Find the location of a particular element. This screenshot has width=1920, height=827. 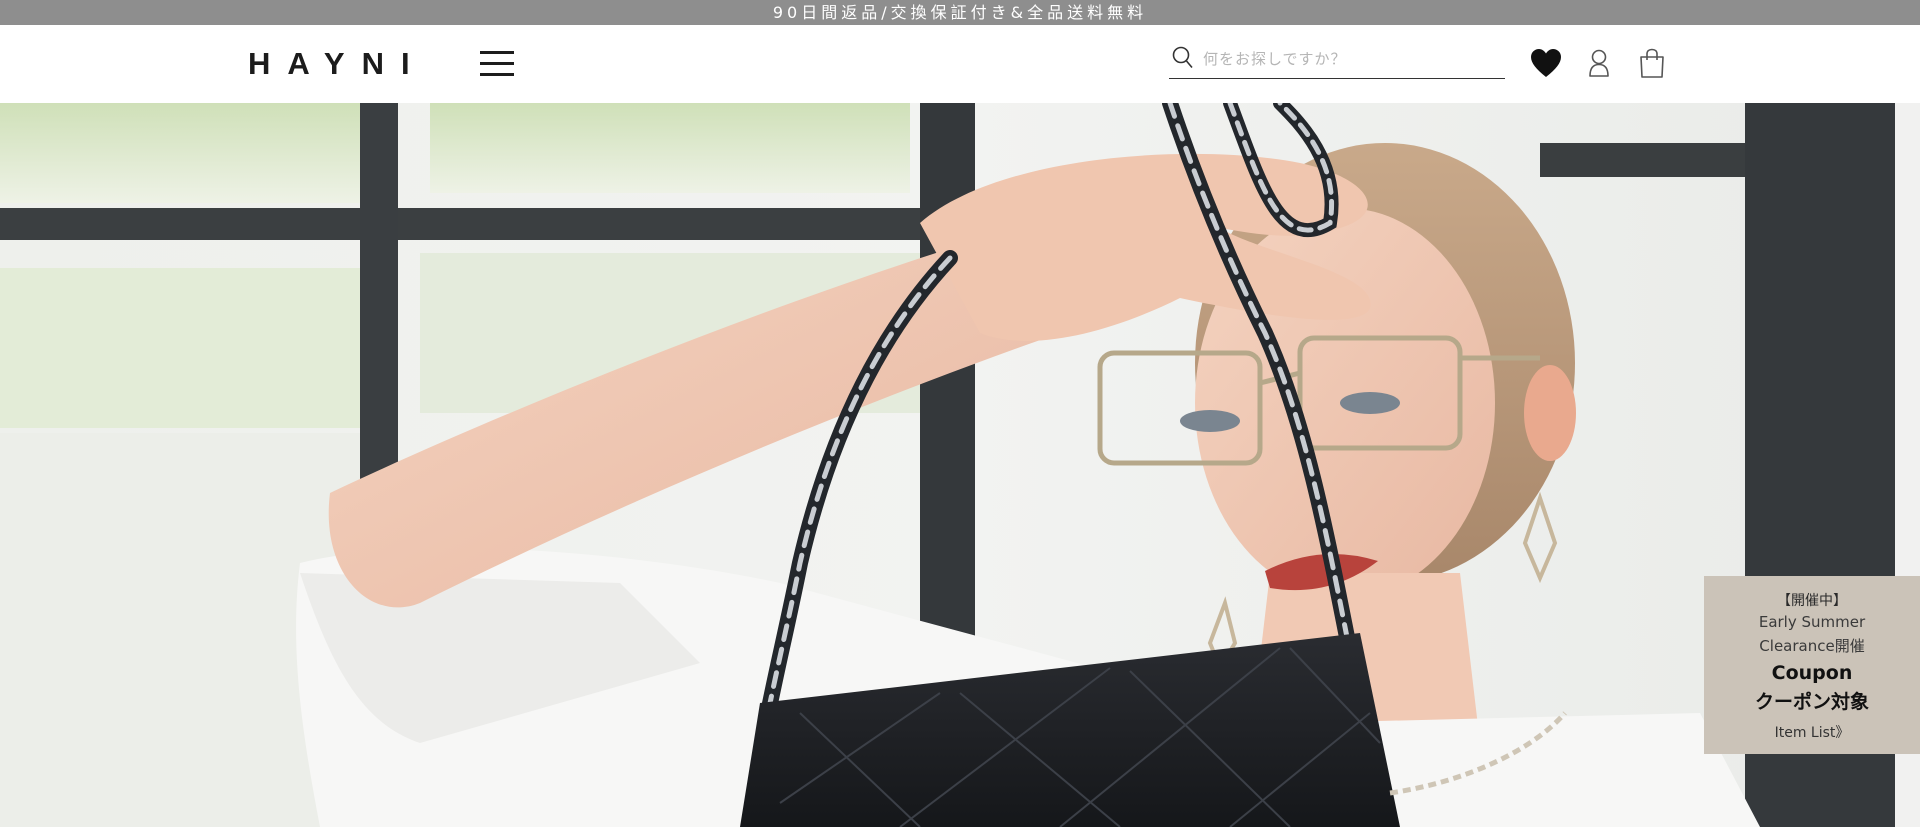

coupon-event-line2: Clearance開催 is located at coordinates (1812, 646).